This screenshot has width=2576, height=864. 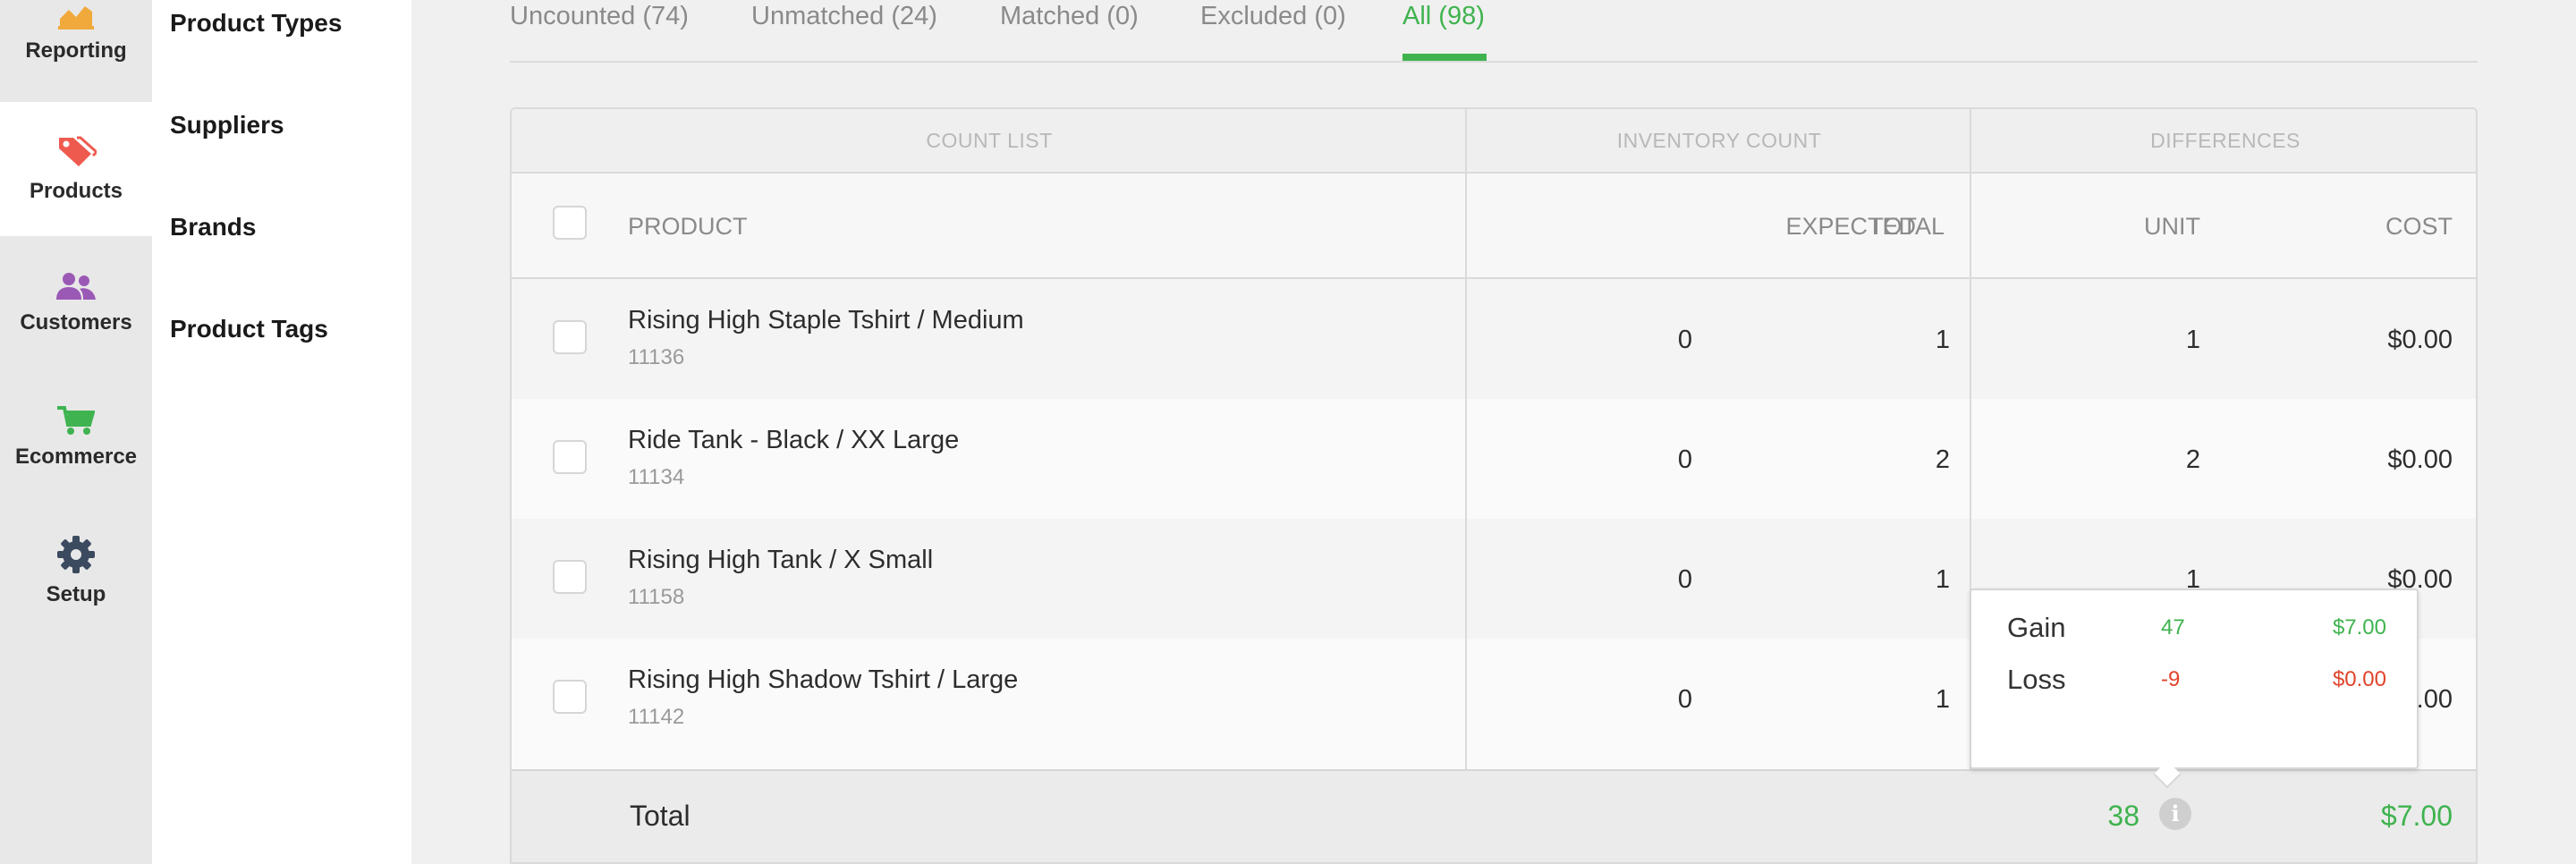 What do you see at coordinates (2416, 816) in the screenshot?
I see `total-cost-difference: $7.00` at bounding box center [2416, 816].